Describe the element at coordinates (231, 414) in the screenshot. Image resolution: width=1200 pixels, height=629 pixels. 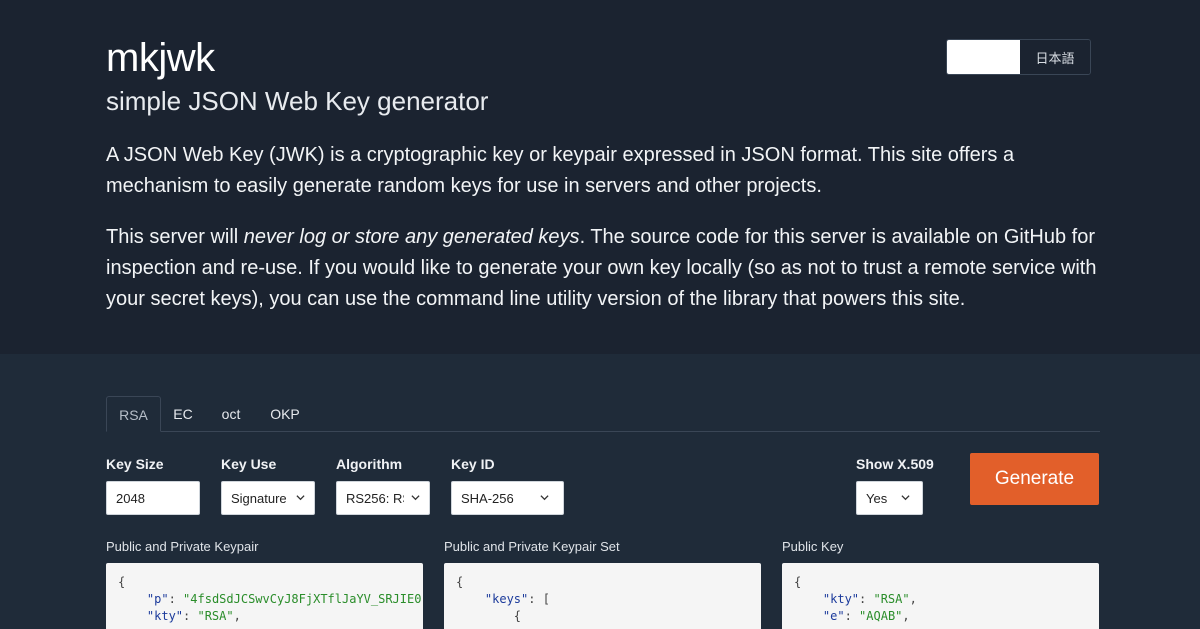
I see `tab-oct: oct` at that location.